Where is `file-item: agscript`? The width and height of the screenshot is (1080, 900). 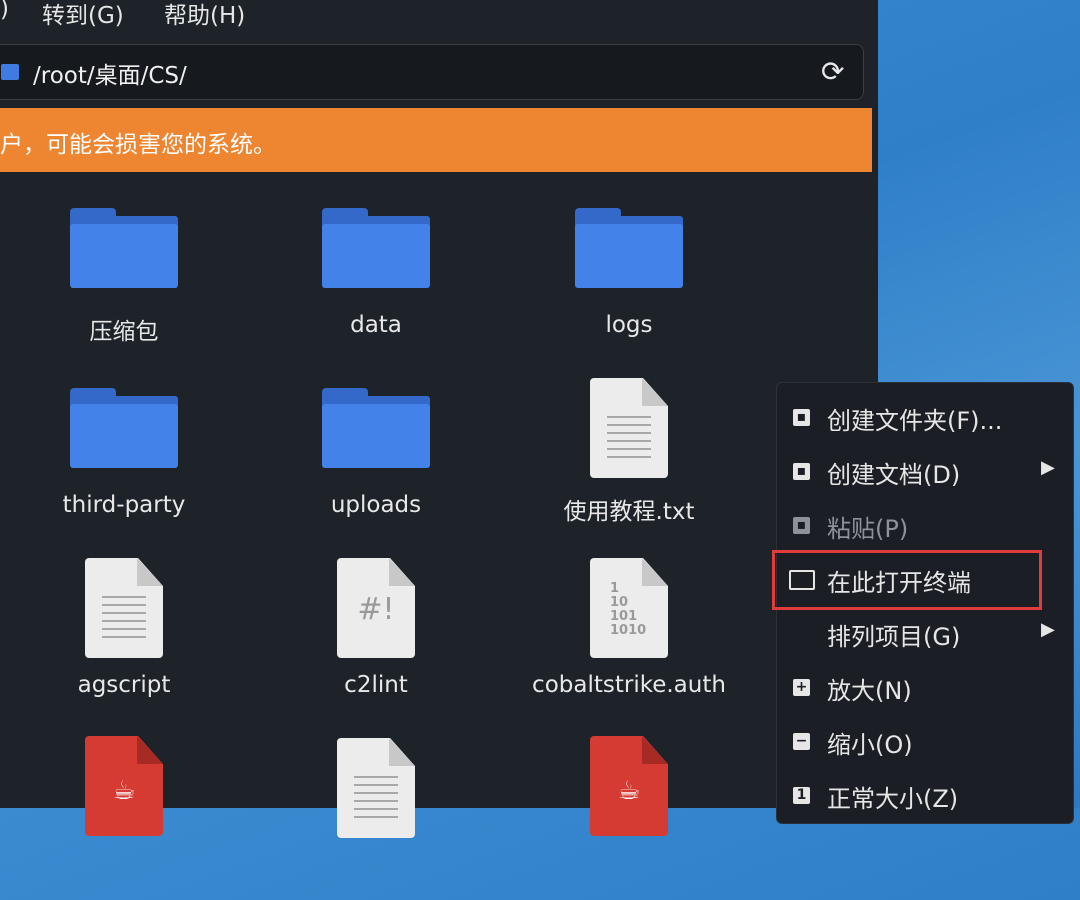
file-item: agscript is located at coordinates (124, 630).